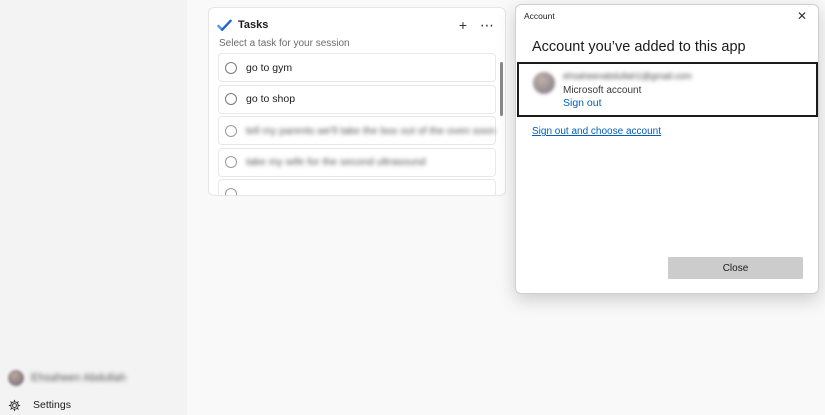 The width and height of the screenshot is (825, 415). What do you see at coordinates (639, 47) in the screenshot?
I see `dialog-heading: Account you’ve added to this app` at bounding box center [639, 47].